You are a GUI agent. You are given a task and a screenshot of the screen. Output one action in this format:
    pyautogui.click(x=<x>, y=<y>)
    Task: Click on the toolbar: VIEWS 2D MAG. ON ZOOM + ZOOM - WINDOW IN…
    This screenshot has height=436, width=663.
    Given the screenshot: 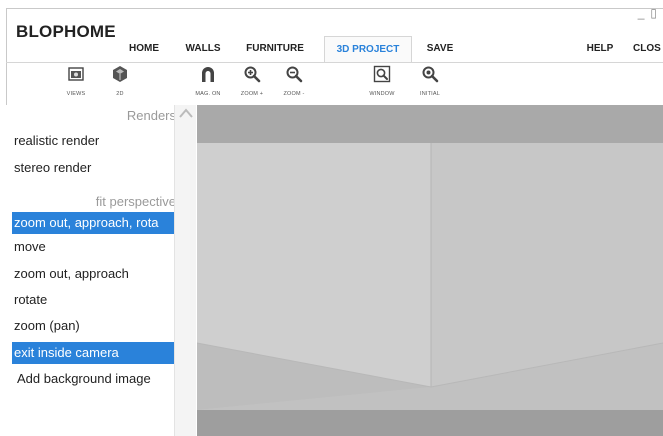 What is the action you would take?
    pyautogui.click(x=331, y=84)
    